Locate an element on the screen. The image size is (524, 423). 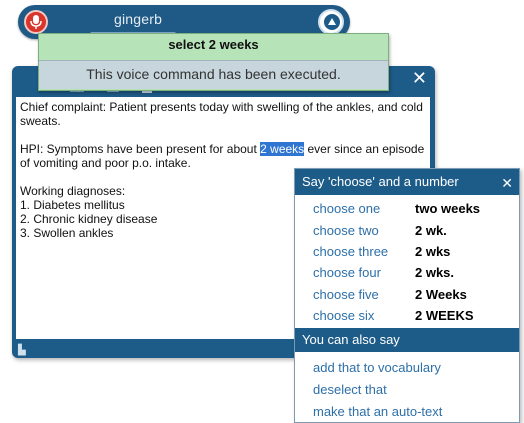
also-say-header: You can also say is located at coordinates (407, 340).